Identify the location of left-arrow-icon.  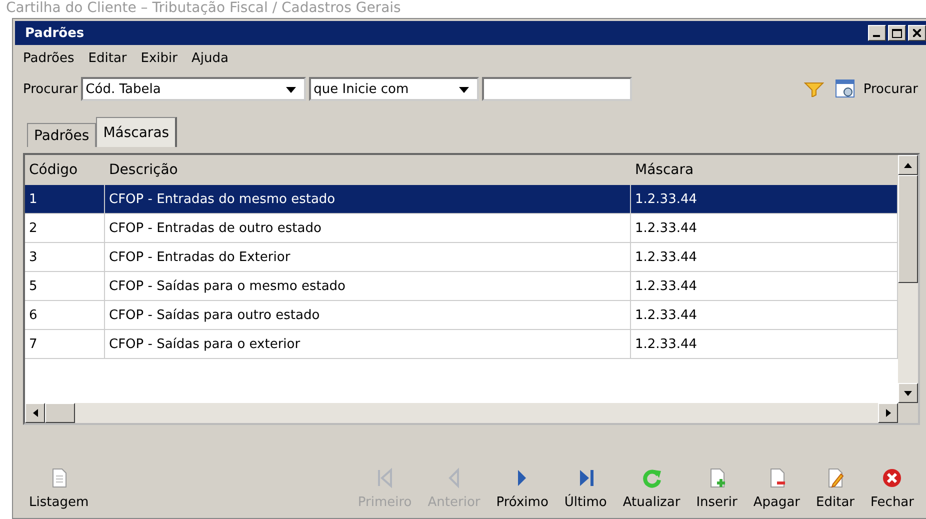
(35, 413).